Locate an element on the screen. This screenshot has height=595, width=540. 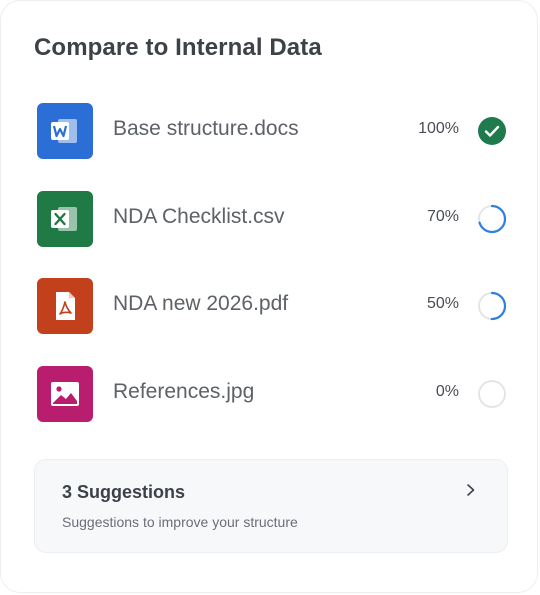
file-row: References.jpg 0% is located at coordinates (272, 394).